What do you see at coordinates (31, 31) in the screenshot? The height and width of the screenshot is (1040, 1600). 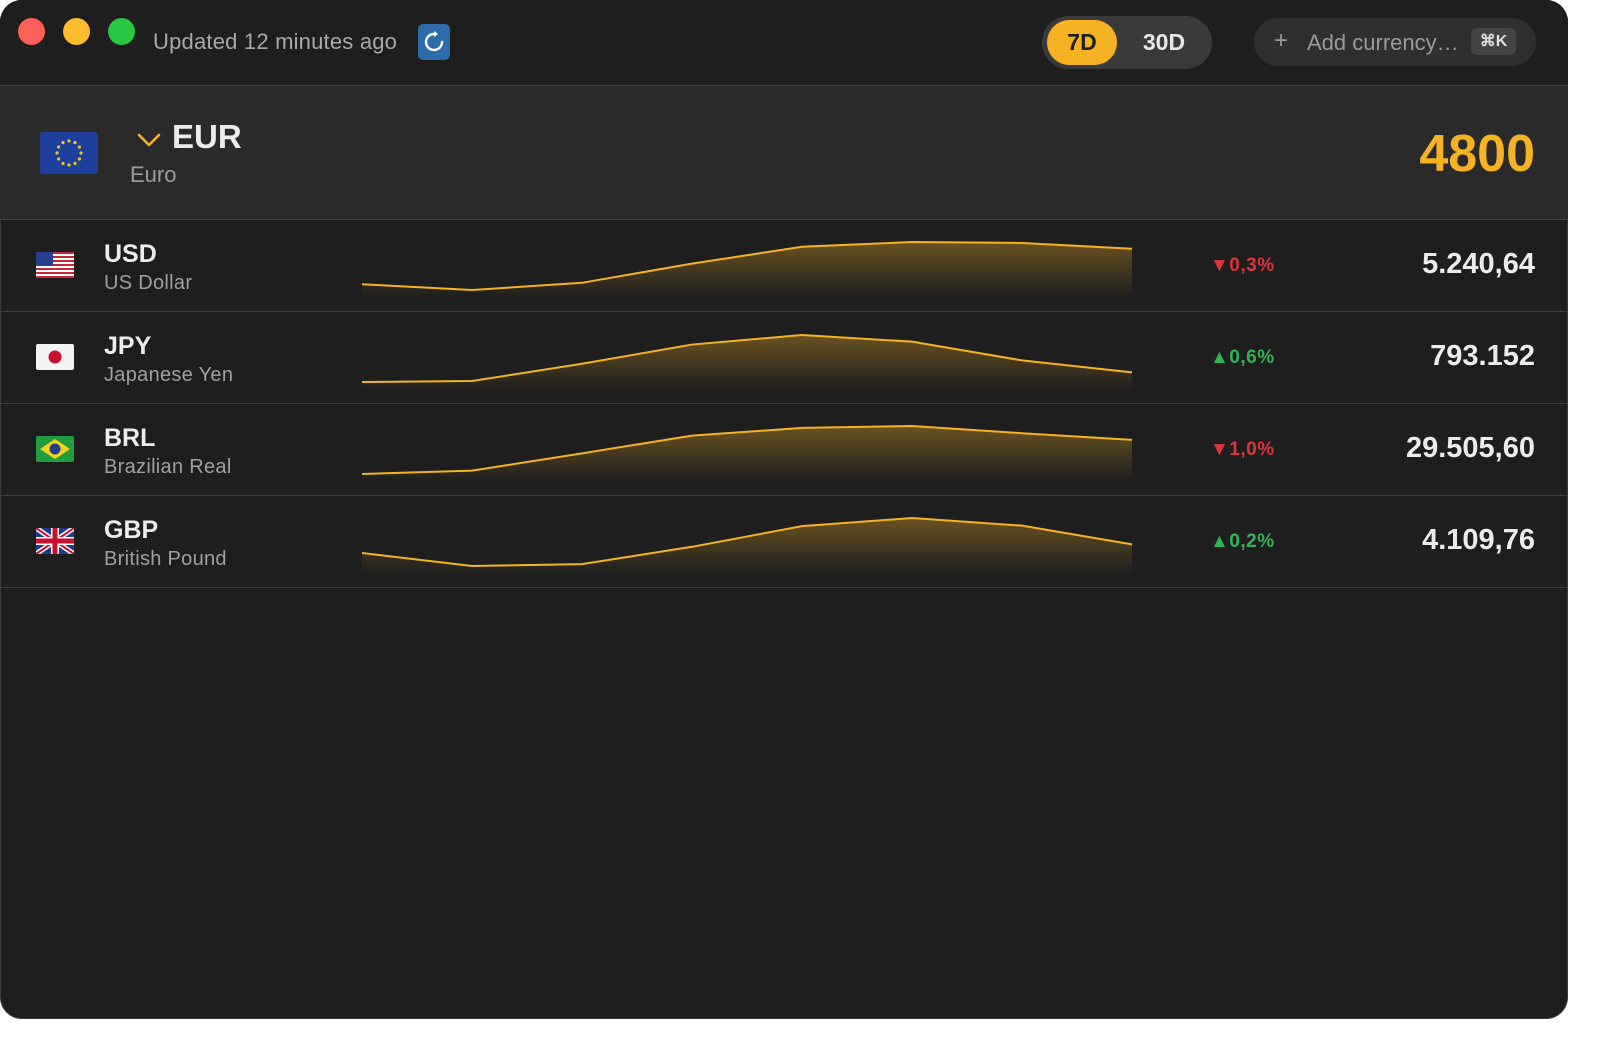 I see `close-window-button` at bounding box center [31, 31].